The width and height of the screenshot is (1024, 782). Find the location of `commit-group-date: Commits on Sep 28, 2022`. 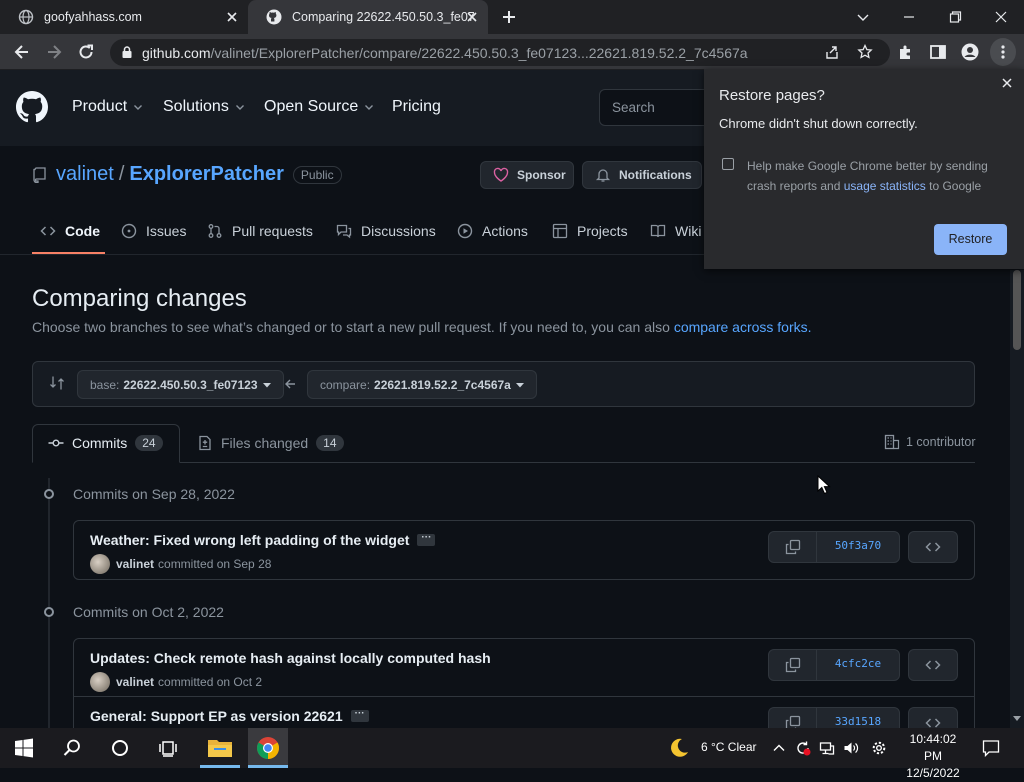

commit-group-date: Commits on Sep 28, 2022 is located at coordinates (154, 494).